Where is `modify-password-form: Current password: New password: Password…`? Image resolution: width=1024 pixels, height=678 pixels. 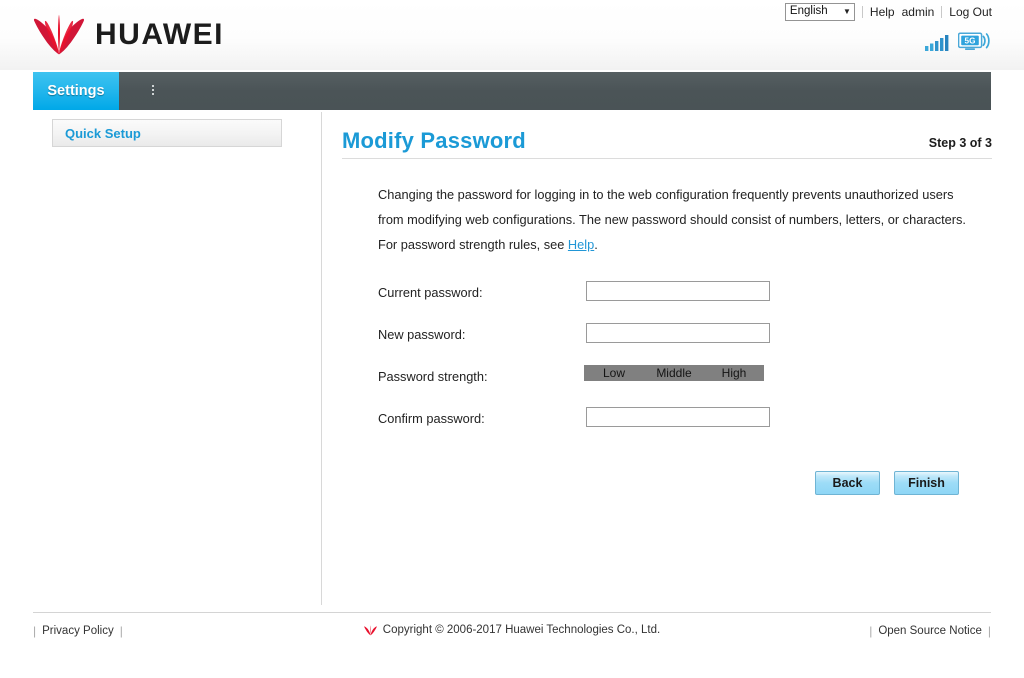 modify-password-form: Current password: New password: Password… is located at coordinates (678, 363).